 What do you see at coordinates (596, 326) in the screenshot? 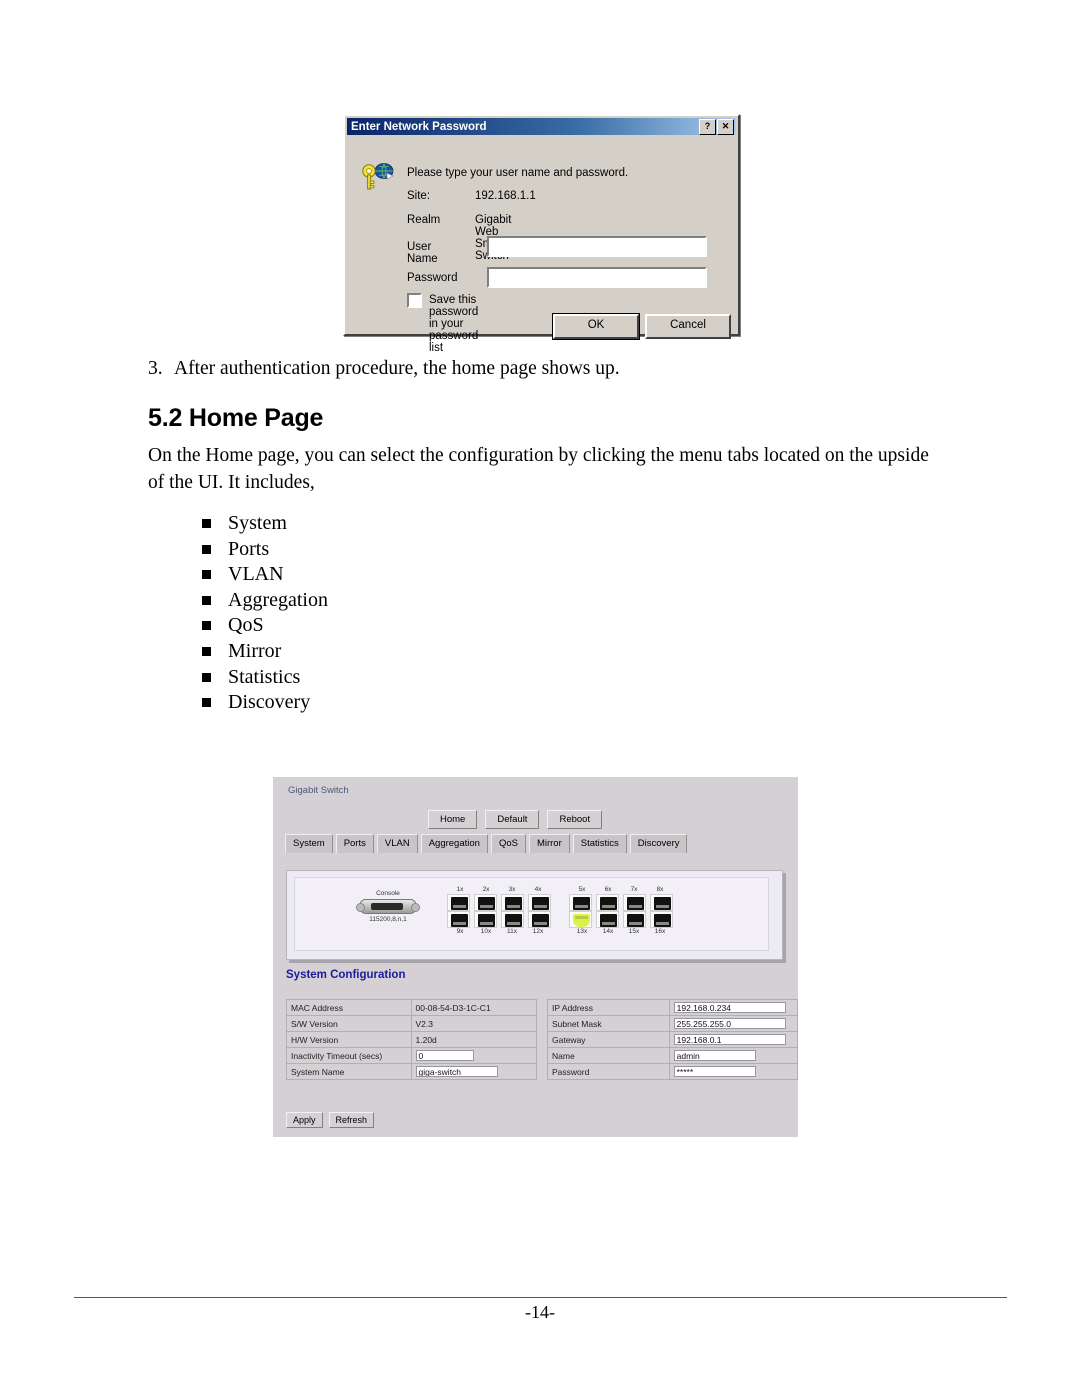
I see `ok-button: OK` at bounding box center [596, 326].